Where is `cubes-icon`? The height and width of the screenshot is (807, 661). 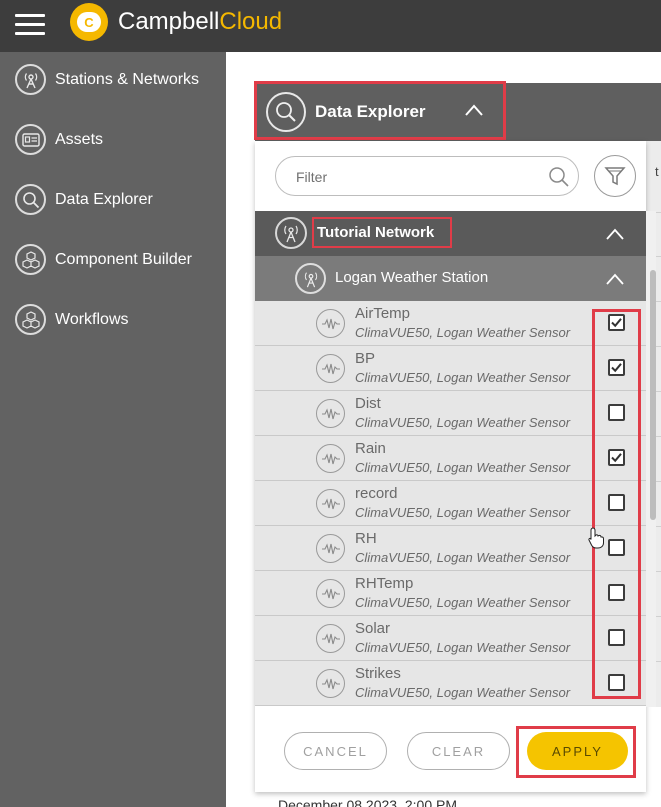
cubes-icon is located at coordinates (30, 259).